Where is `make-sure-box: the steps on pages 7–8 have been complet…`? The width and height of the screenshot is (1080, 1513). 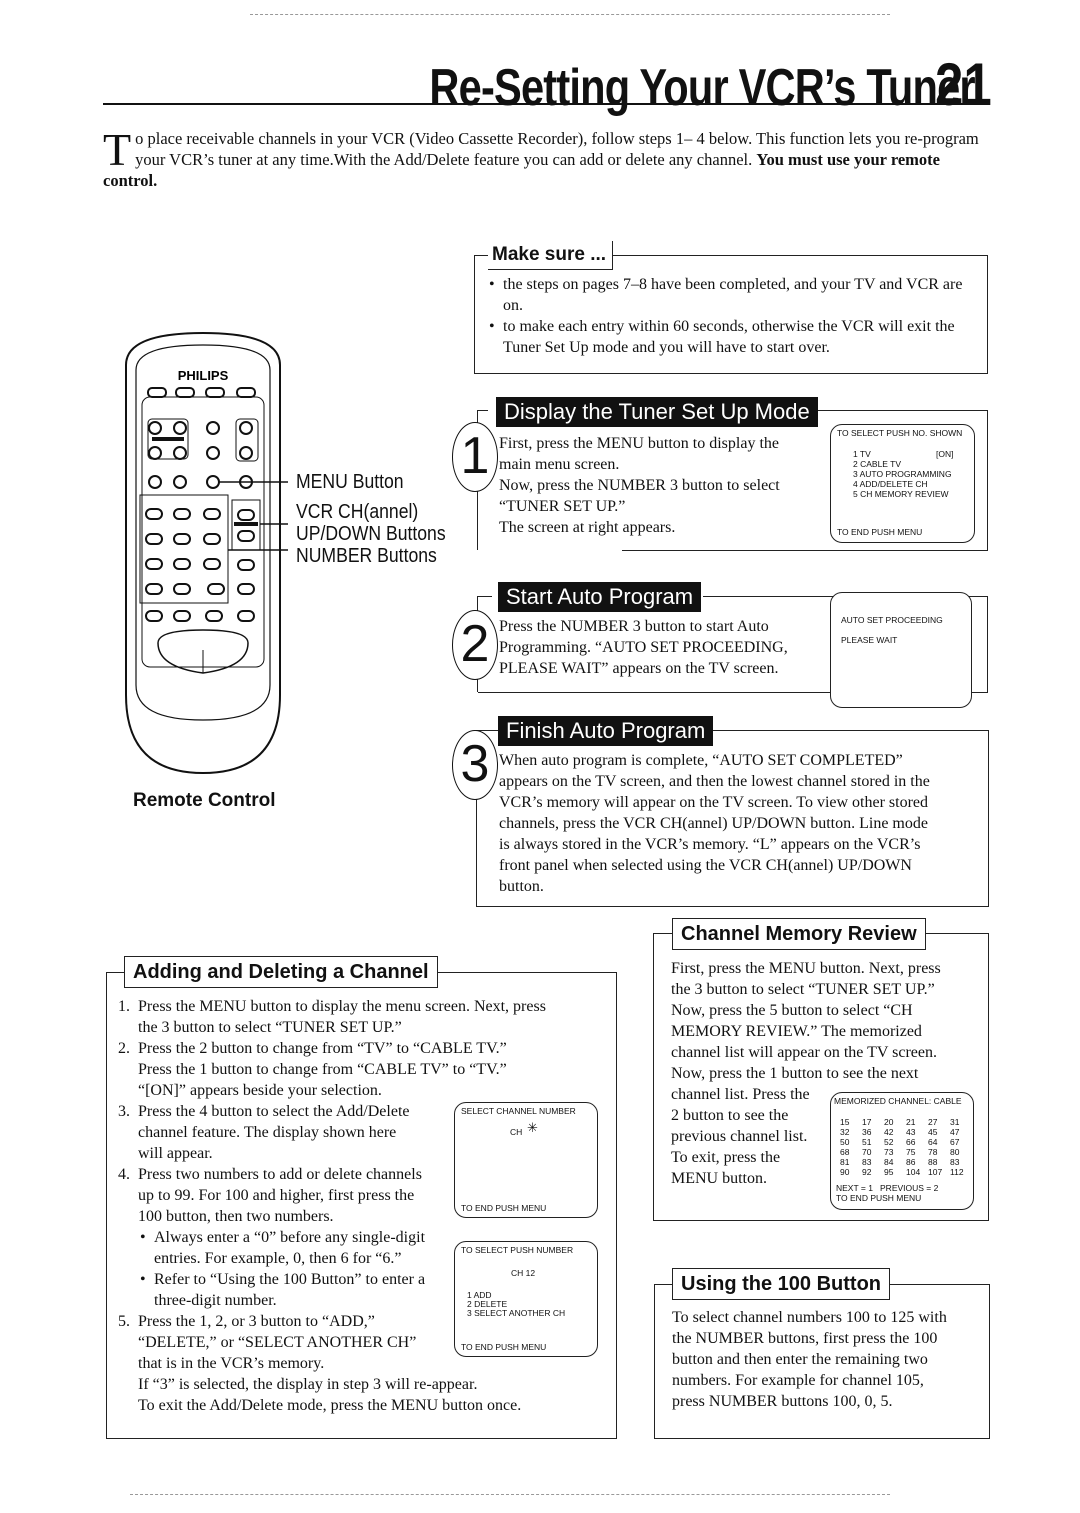 make-sure-box: the steps on pages 7–8 have been complet… is located at coordinates (731, 314).